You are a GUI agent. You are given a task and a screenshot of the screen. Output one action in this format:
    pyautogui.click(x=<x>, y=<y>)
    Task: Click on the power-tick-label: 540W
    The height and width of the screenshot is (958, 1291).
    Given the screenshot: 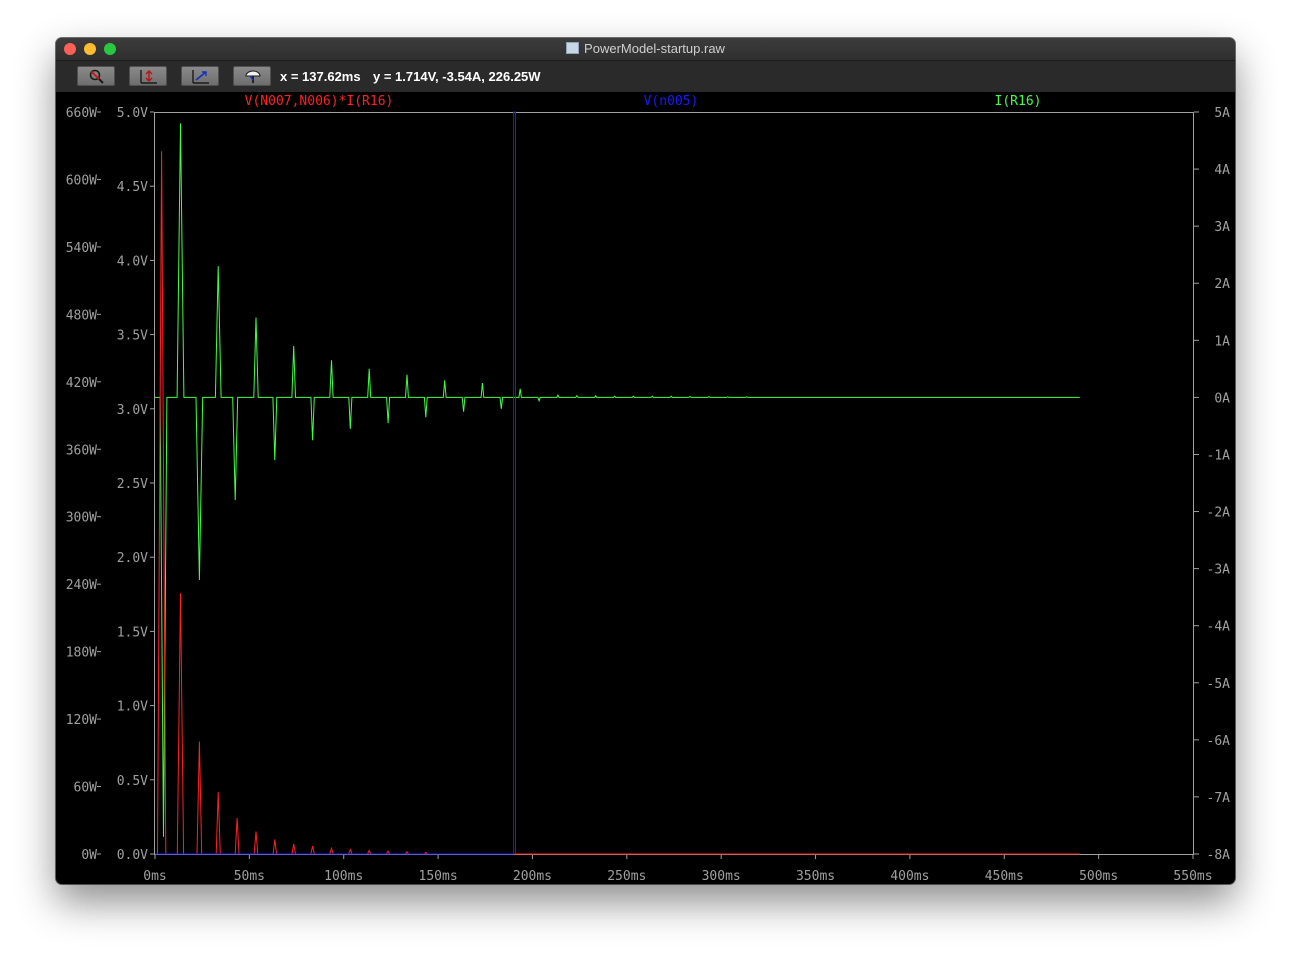 What is the action you would take?
    pyautogui.click(x=81, y=248)
    